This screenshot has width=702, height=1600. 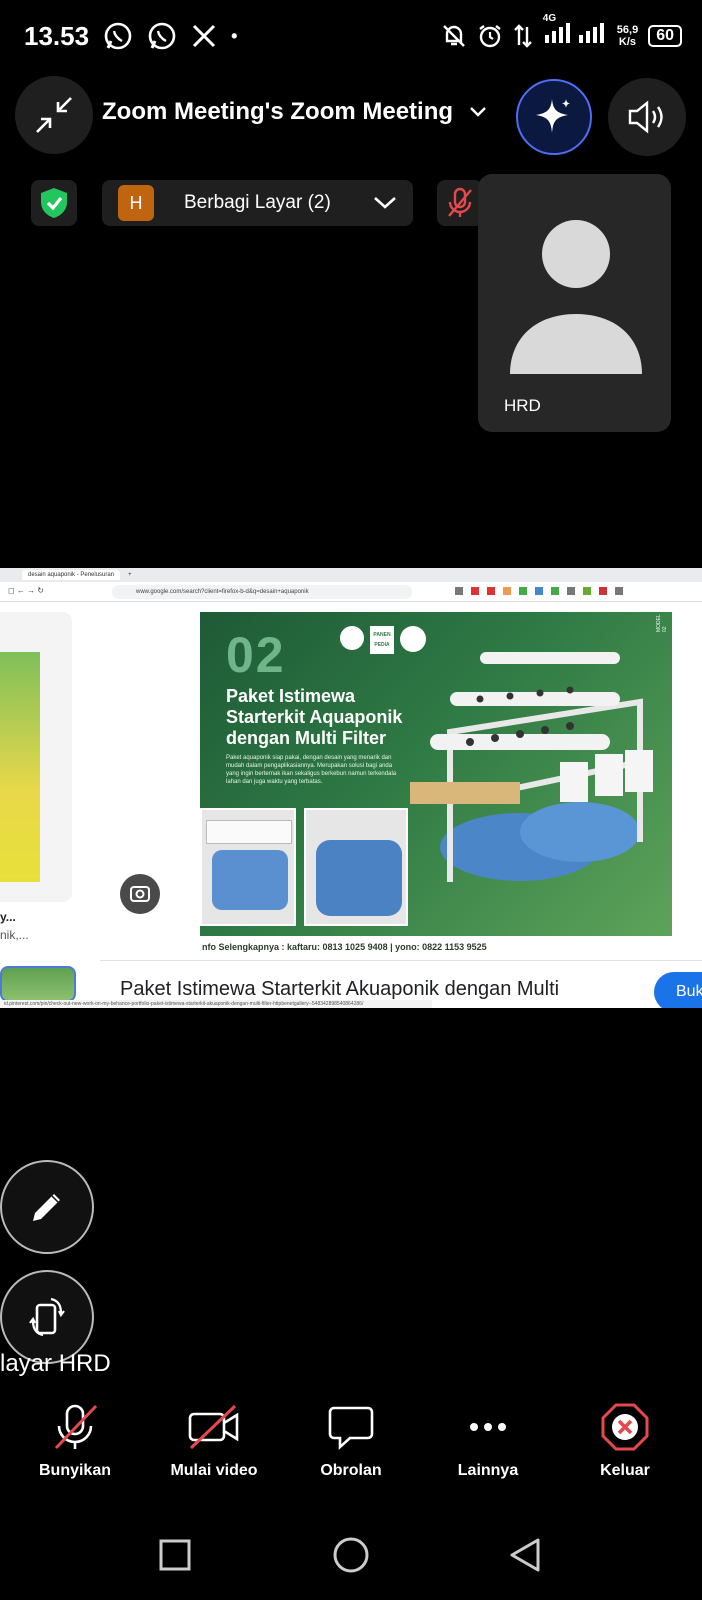 I want to click on minimize-button, so click(x=54, y=115).